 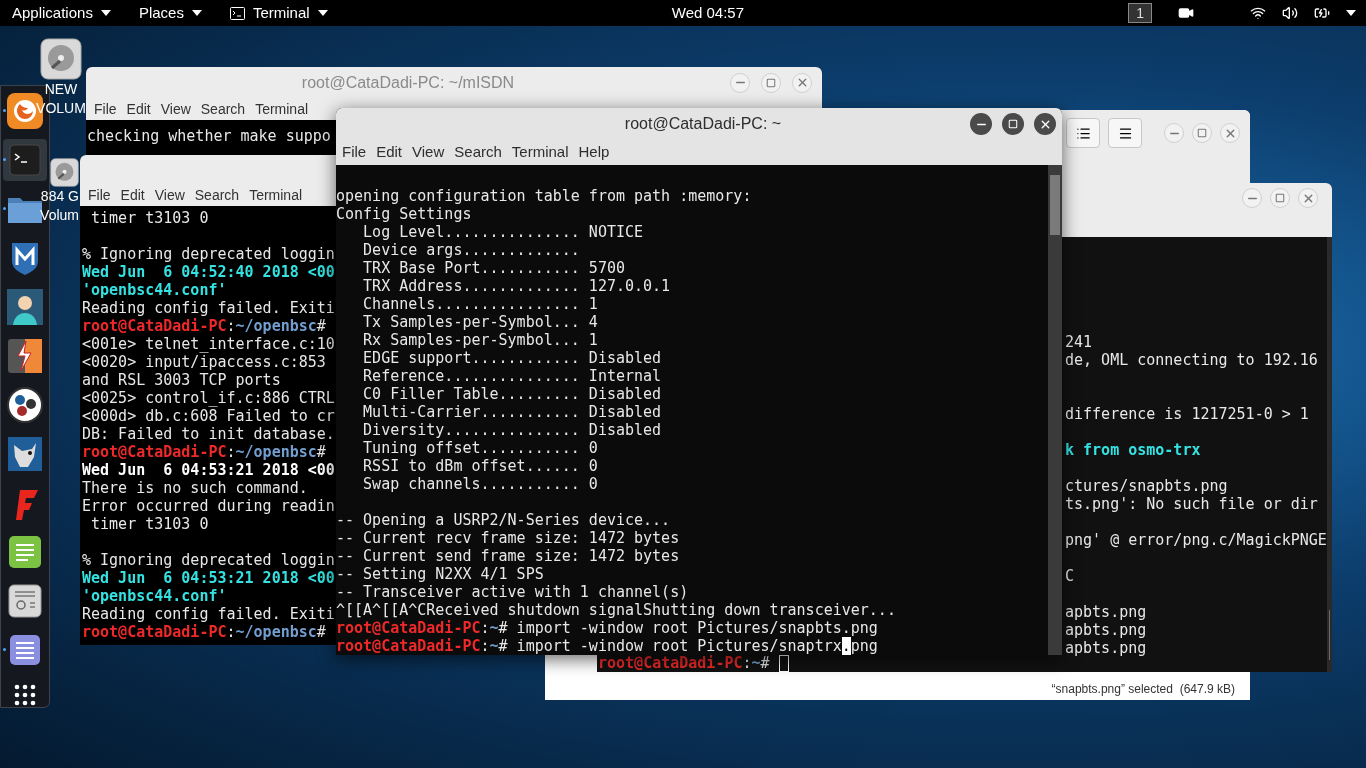 What do you see at coordinates (516, 286) in the screenshot?
I see `terminal-line: TRX Address............. 127.0.0.1` at bounding box center [516, 286].